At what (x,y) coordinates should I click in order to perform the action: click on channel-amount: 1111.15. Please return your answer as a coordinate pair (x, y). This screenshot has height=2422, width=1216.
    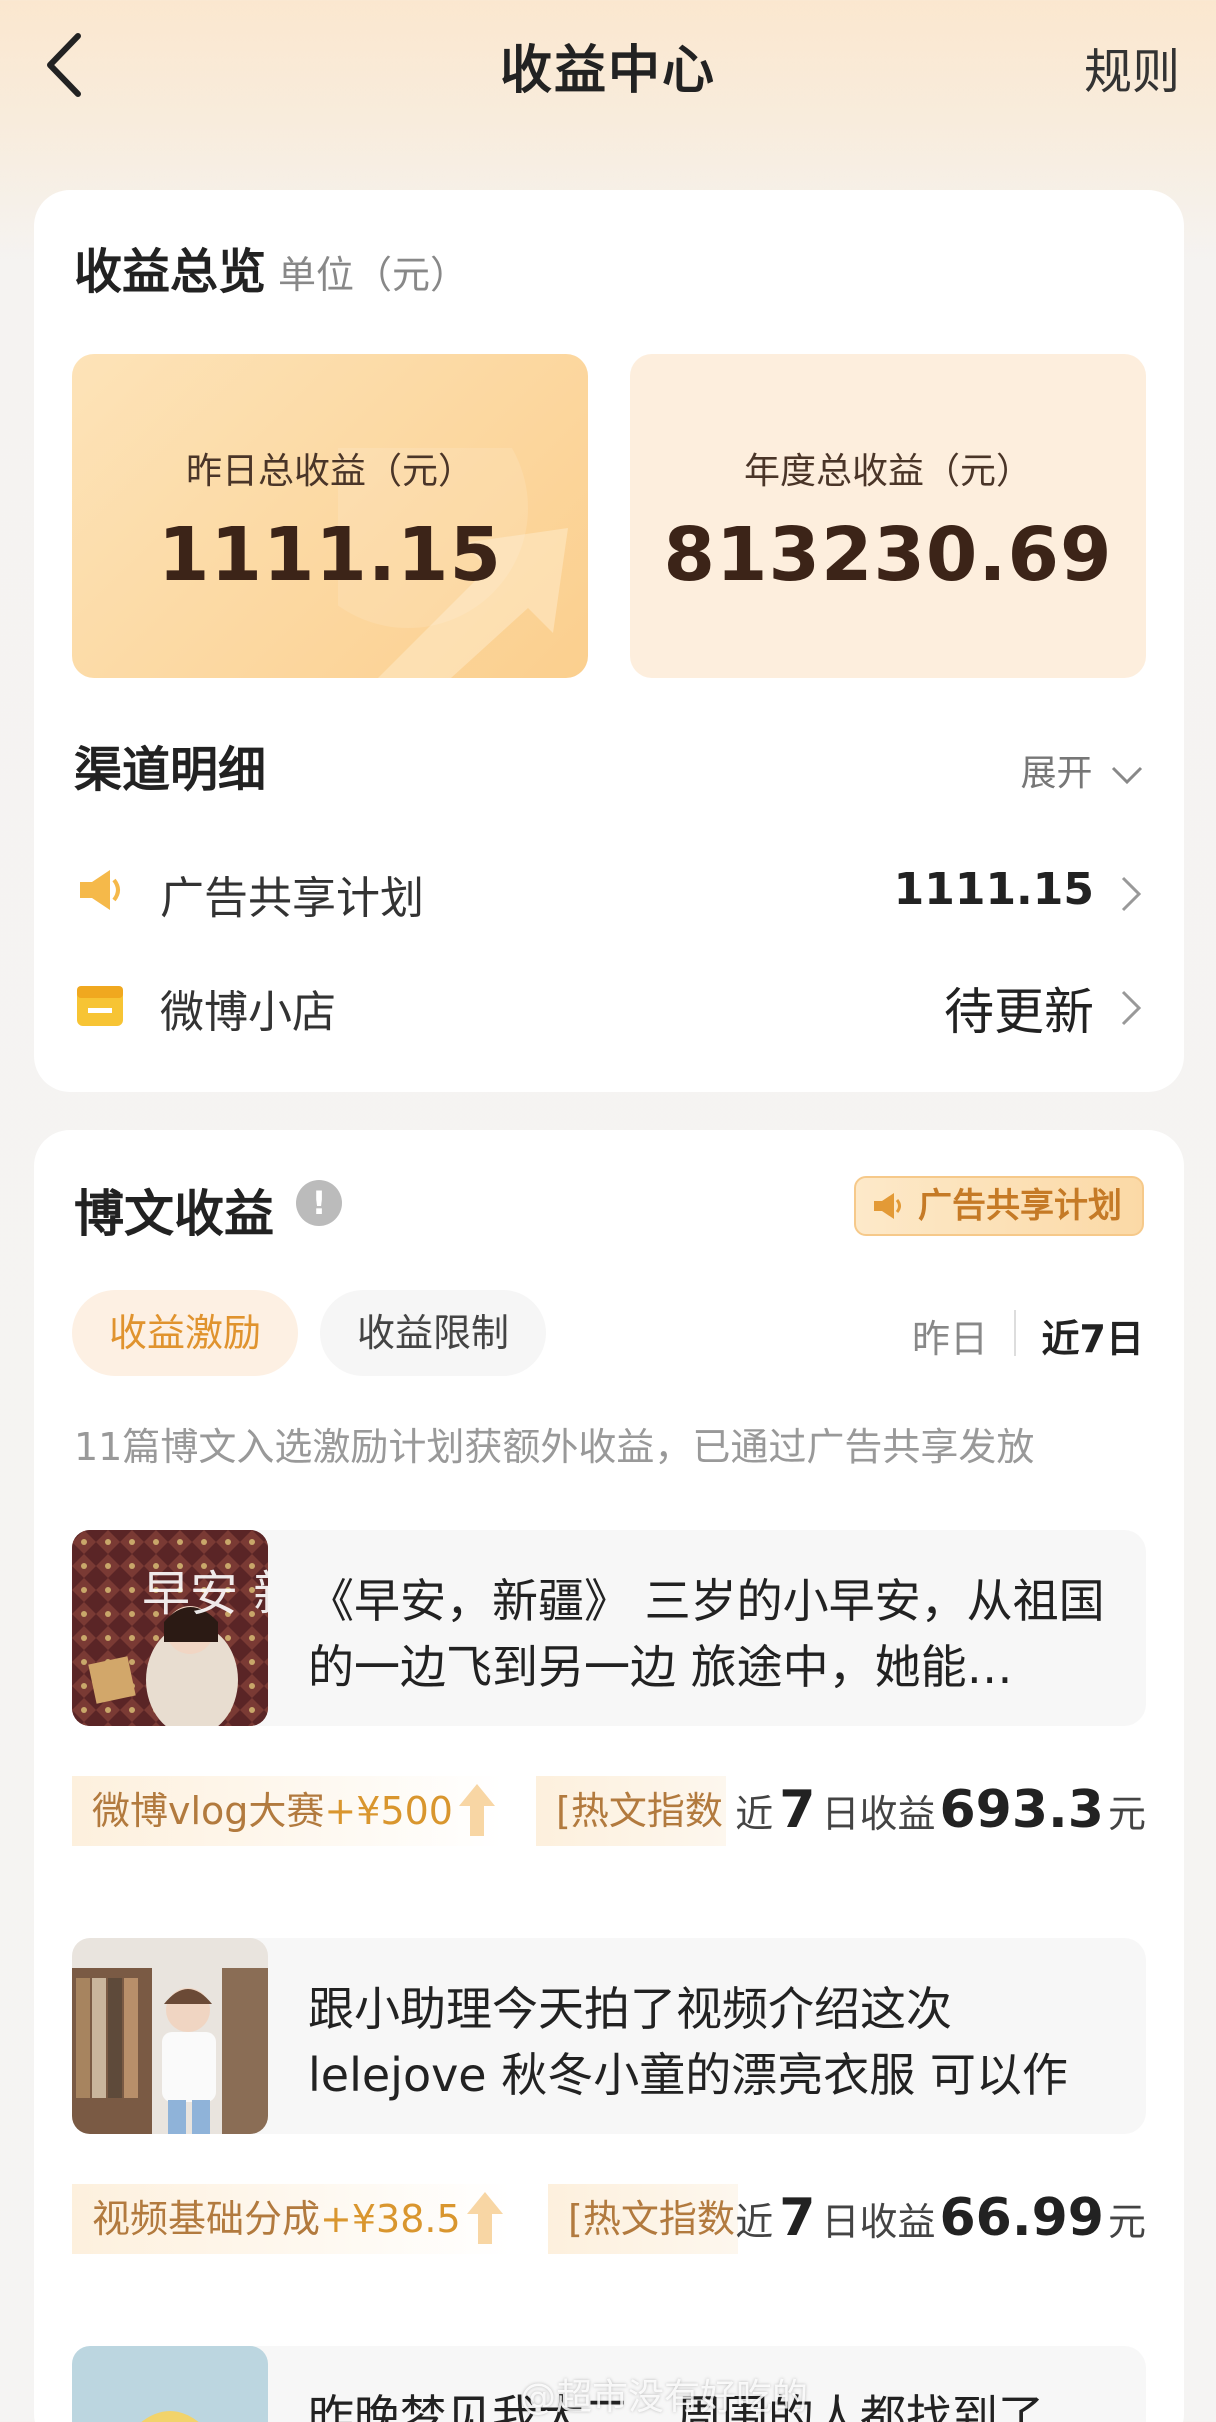
    Looking at the image, I should click on (993, 889).